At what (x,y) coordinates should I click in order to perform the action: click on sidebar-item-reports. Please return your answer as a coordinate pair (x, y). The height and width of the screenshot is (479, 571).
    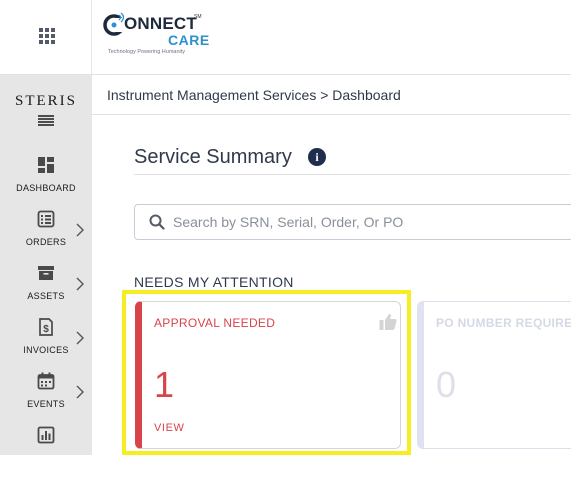
    Looking at the image, I should click on (46, 452).